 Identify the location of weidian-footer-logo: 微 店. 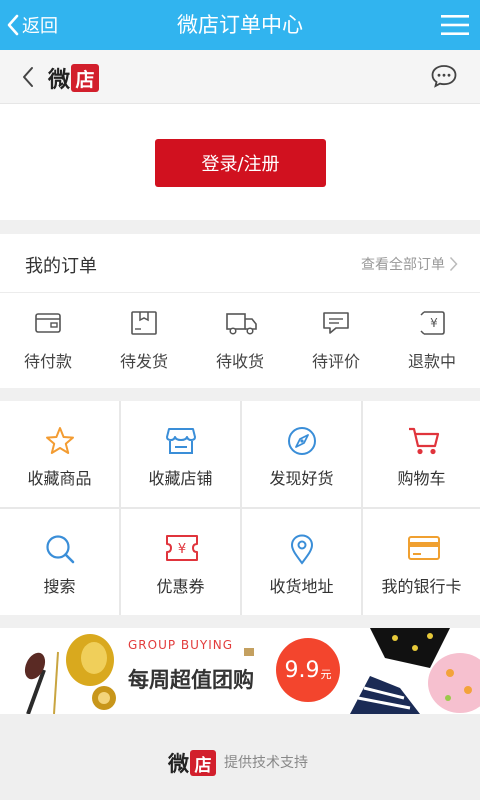
(192, 763).